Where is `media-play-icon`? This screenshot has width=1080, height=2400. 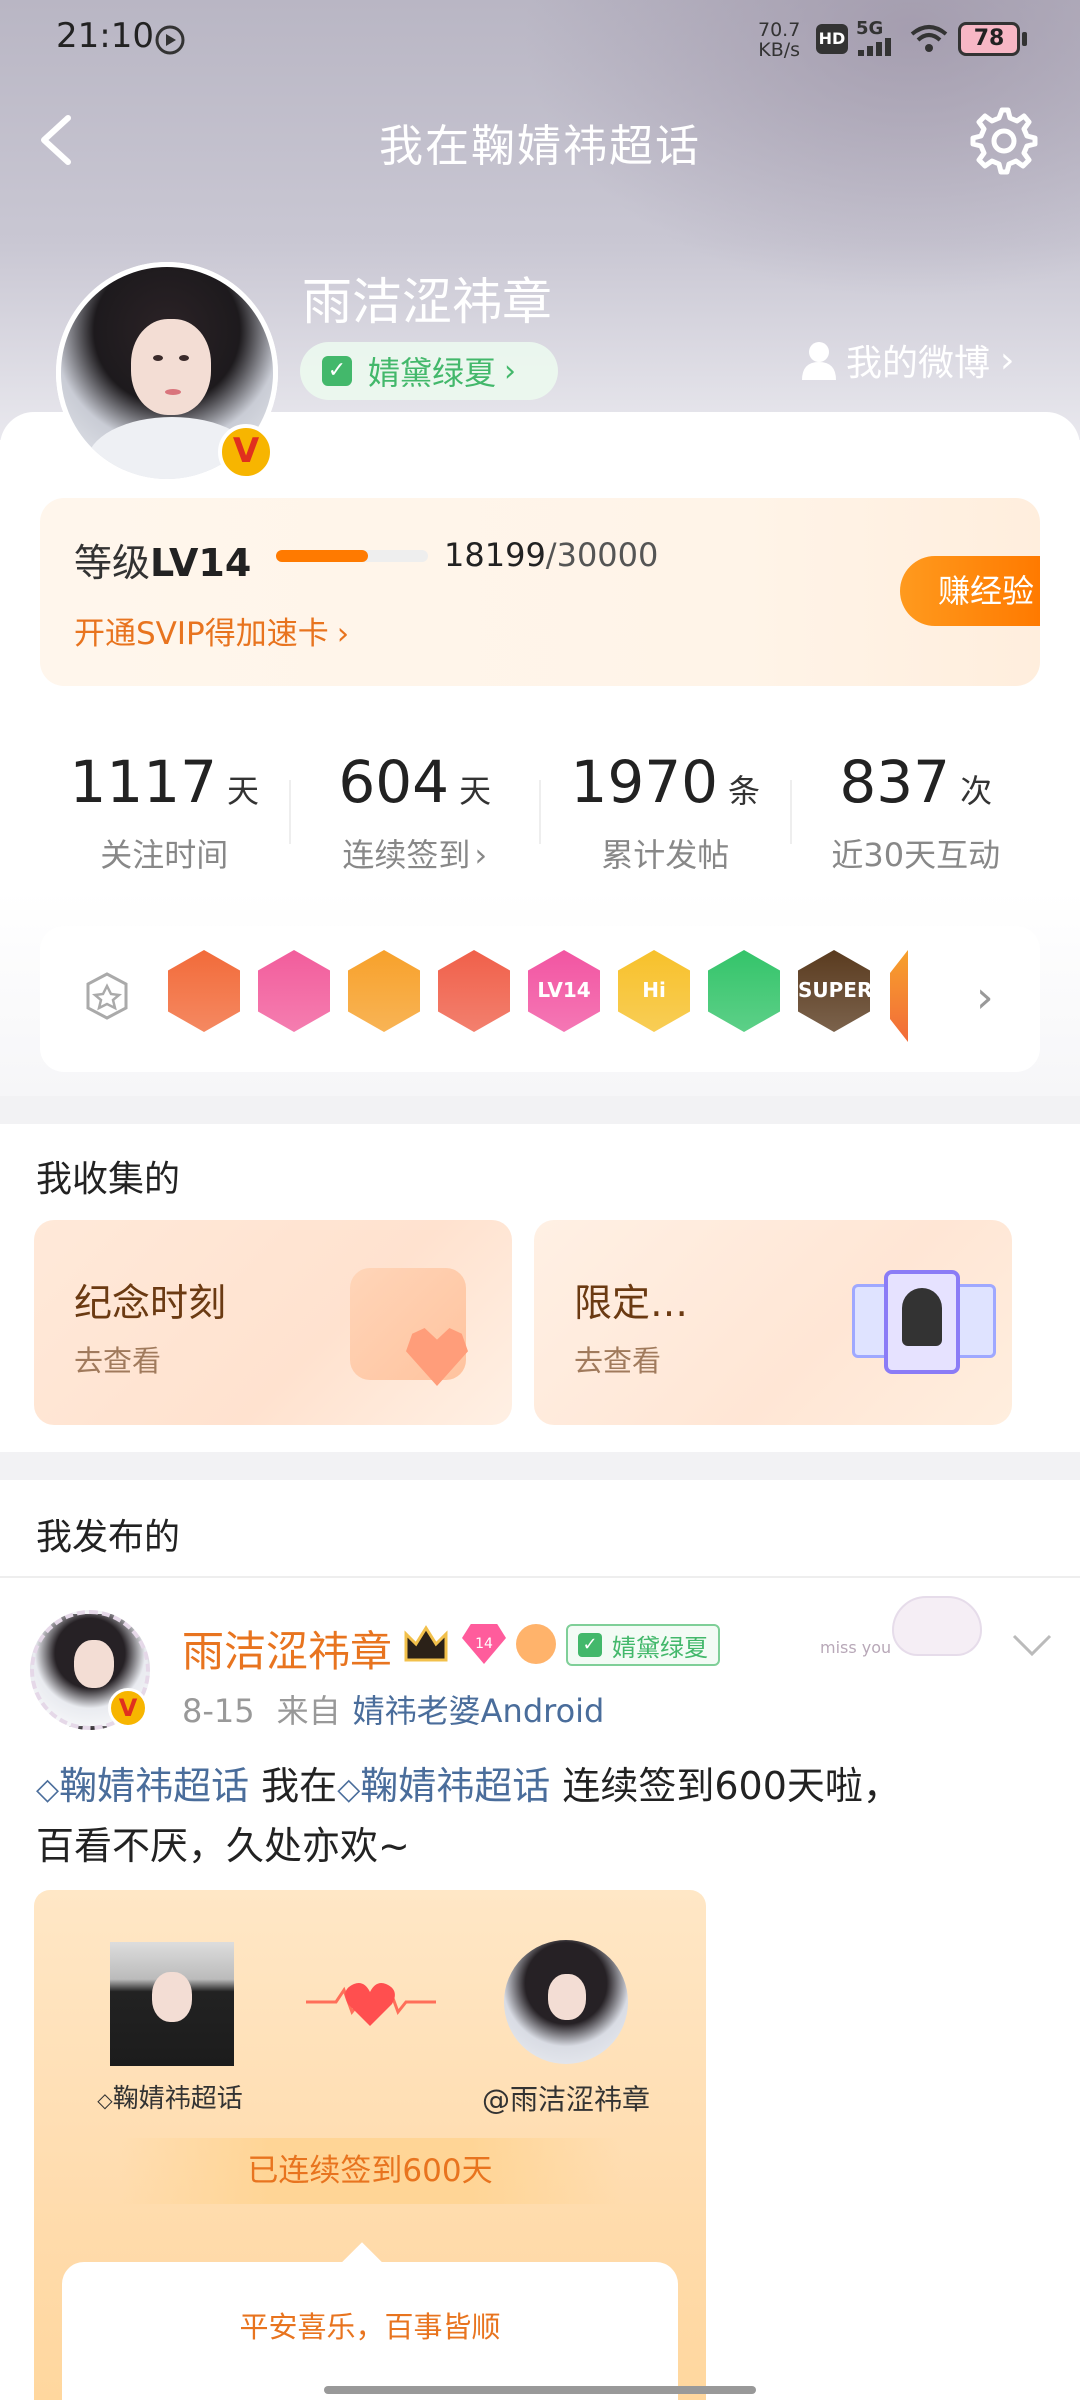 media-play-icon is located at coordinates (170, 40).